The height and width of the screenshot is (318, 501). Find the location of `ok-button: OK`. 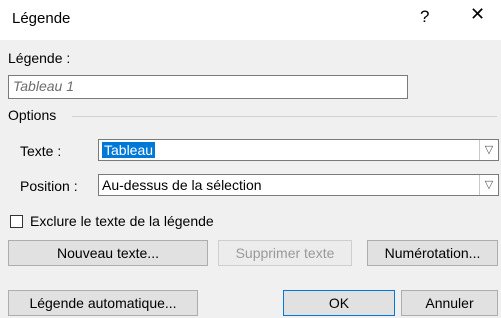

ok-button: OK is located at coordinates (339, 303).